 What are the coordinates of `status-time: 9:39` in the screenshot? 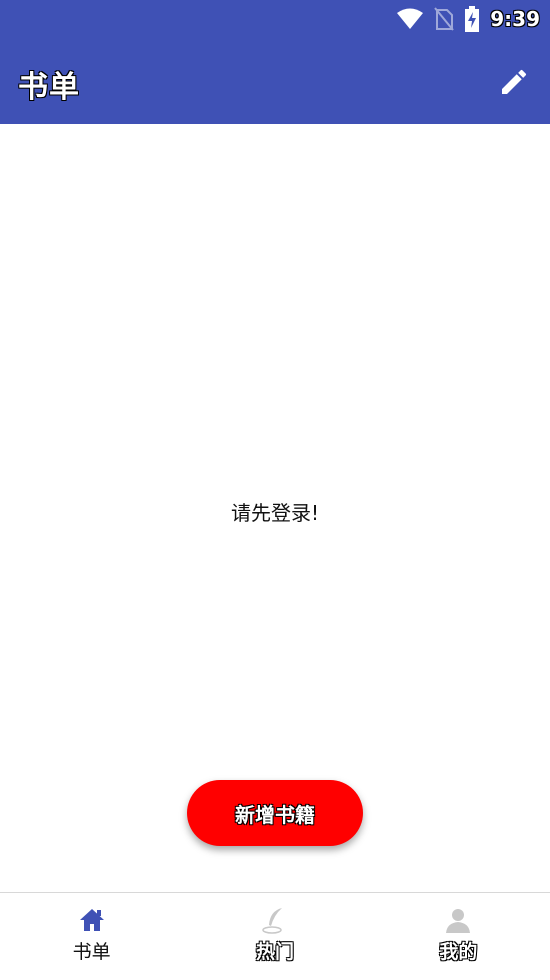 It's located at (515, 19).